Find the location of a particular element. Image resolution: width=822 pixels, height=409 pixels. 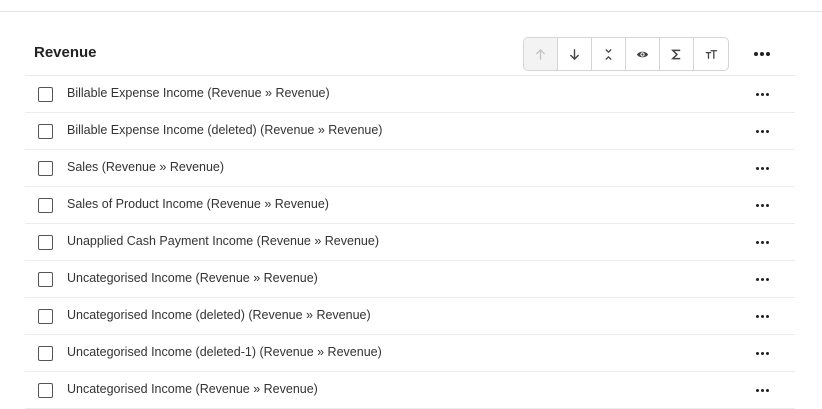

arrow-down-icon is located at coordinates (574, 54).